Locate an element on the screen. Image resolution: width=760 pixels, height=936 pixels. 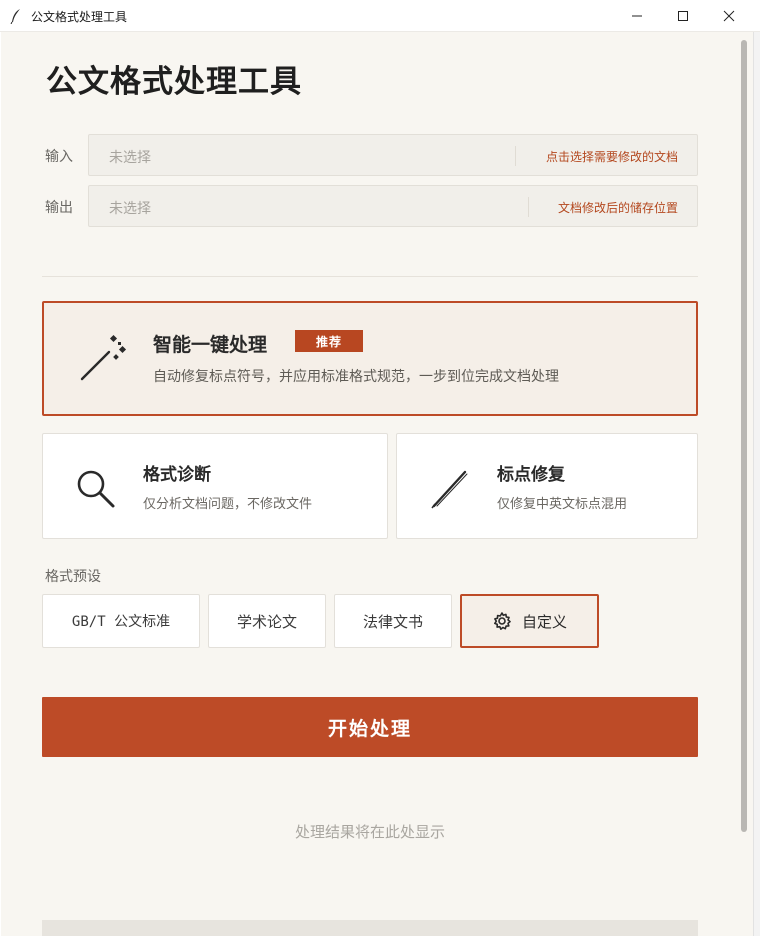
vertical-scrollbar is located at coordinates (744, 436).